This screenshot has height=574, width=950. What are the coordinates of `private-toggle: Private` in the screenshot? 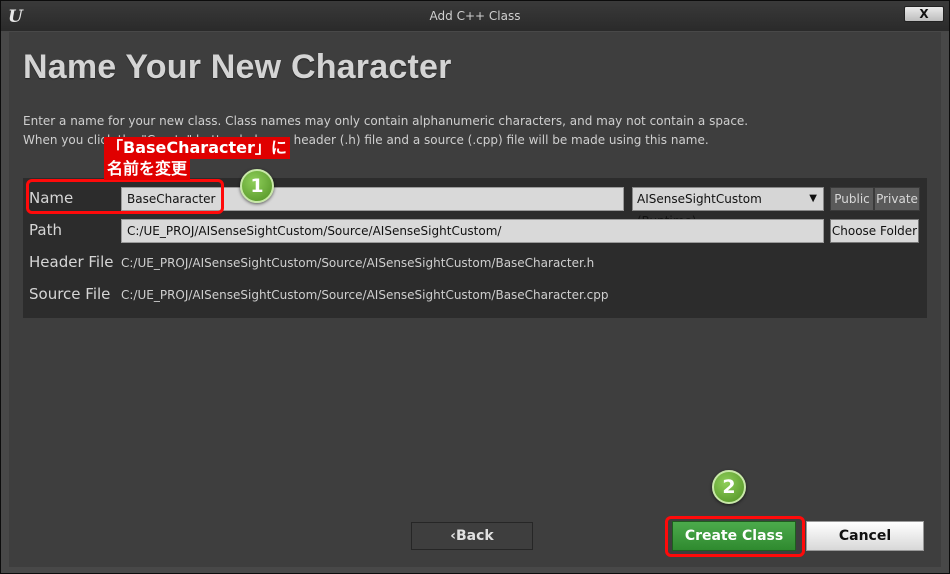 It's located at (897, 199).